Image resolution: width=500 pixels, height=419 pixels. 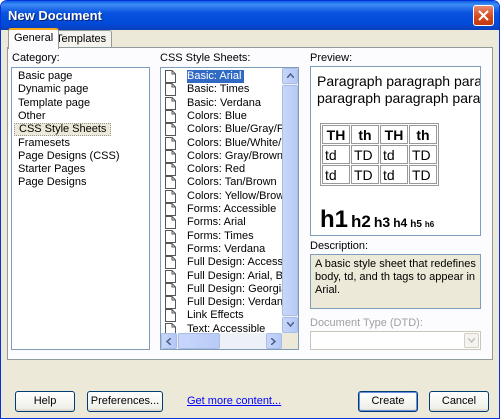 I want to click on css-sheet-item: Full Design: Arial, Blue/, so click(x=223, y=276).